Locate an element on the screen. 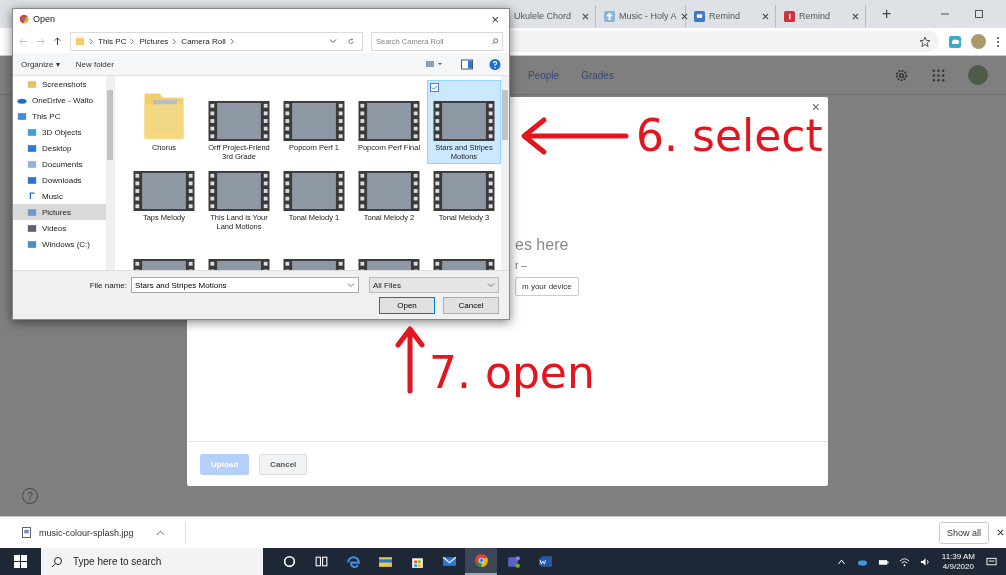 The height and width of the screenshot is (575, 1006). avatar is located at coordinates (978, 41).